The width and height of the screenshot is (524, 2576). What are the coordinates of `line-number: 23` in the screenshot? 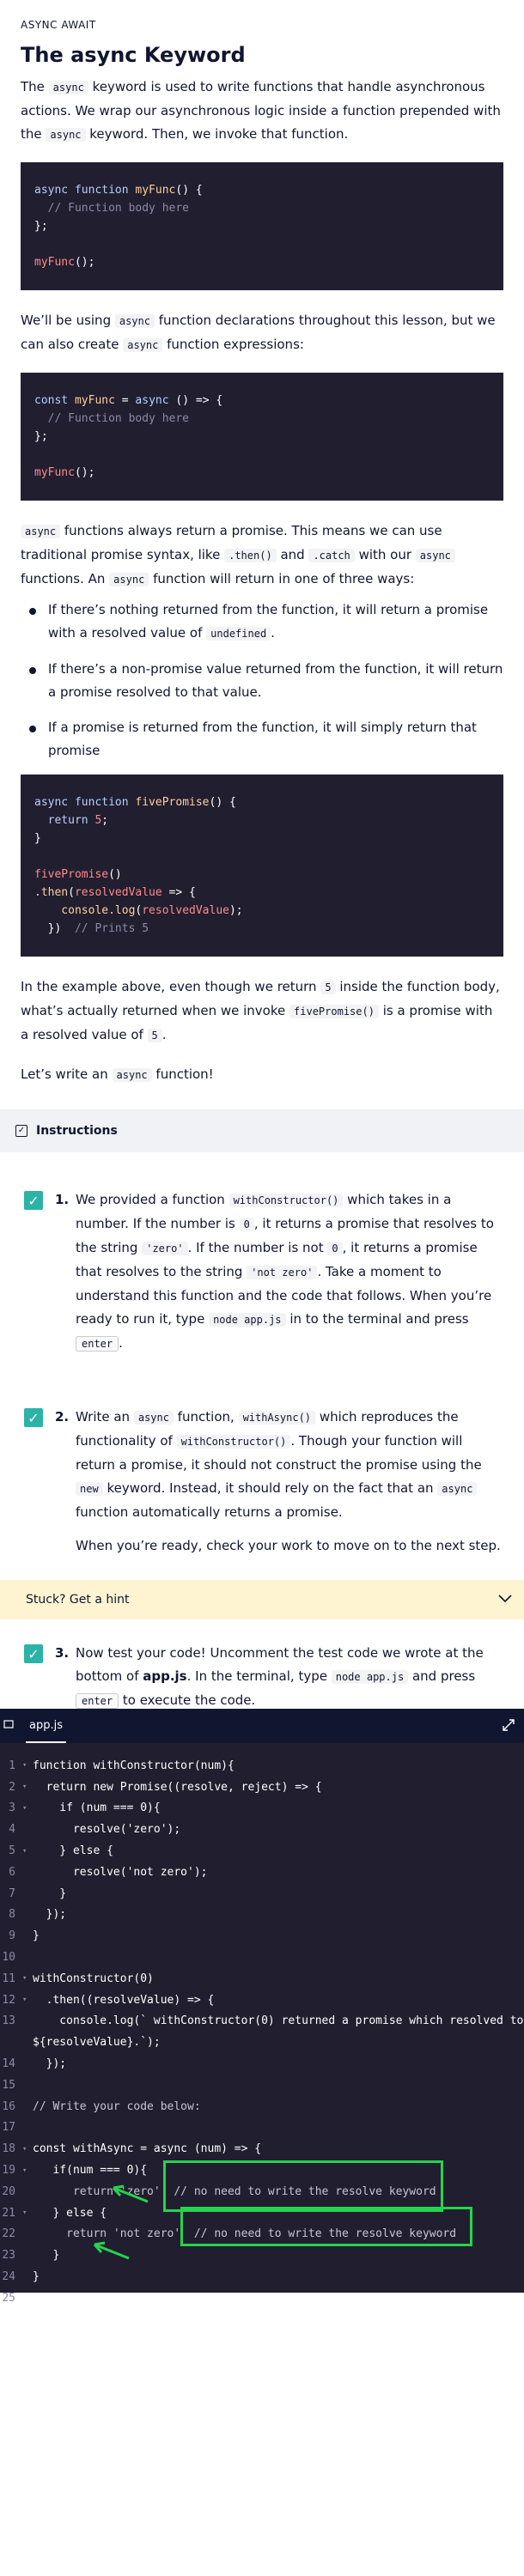 It's located at (8, 2256).